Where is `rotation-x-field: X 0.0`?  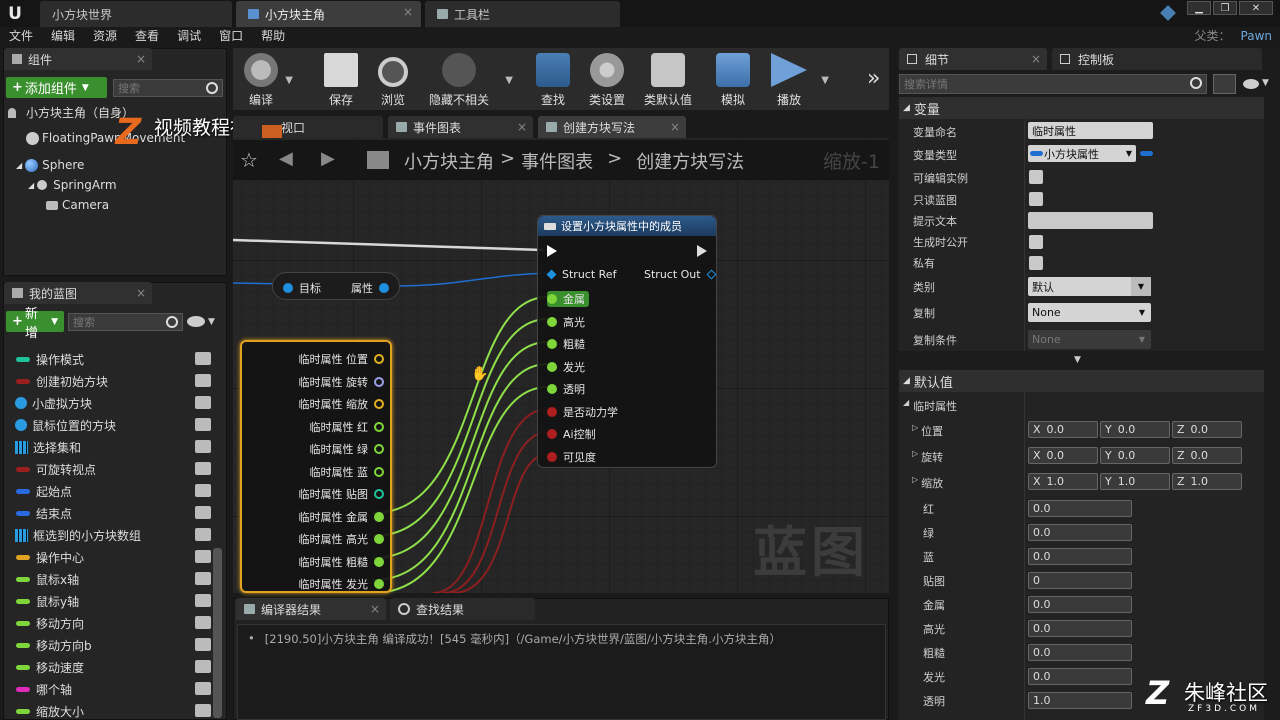 rotation-x-field: X 0.0 is located at coordinates (1063, 455).